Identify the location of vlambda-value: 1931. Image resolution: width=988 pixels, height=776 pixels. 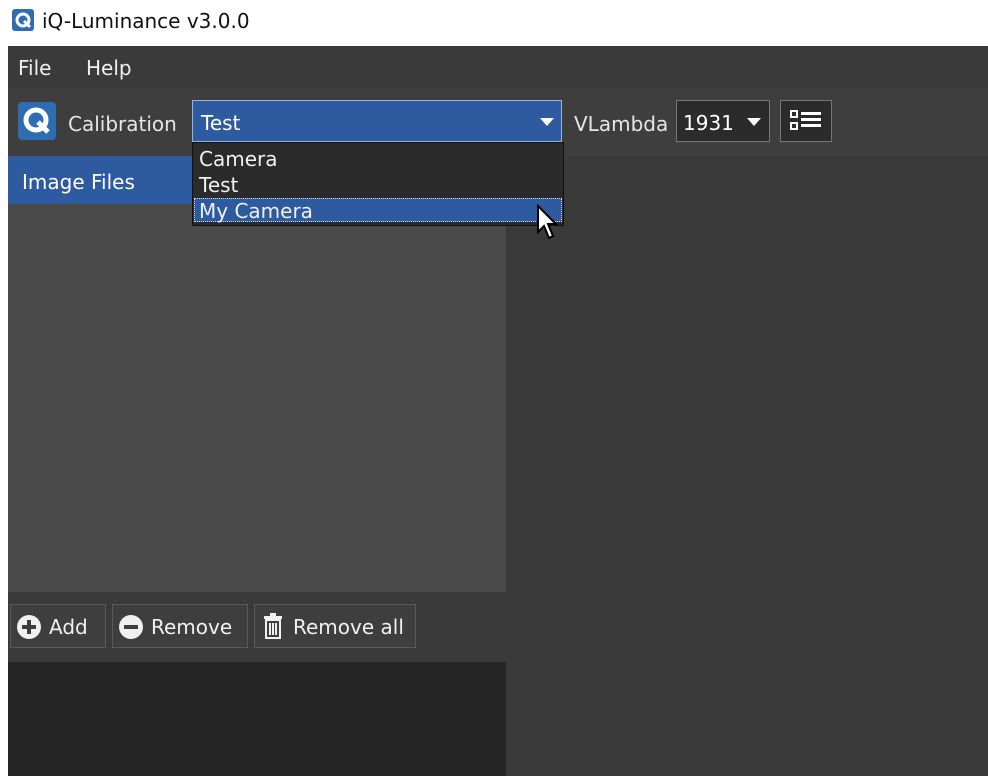
(708, 123).